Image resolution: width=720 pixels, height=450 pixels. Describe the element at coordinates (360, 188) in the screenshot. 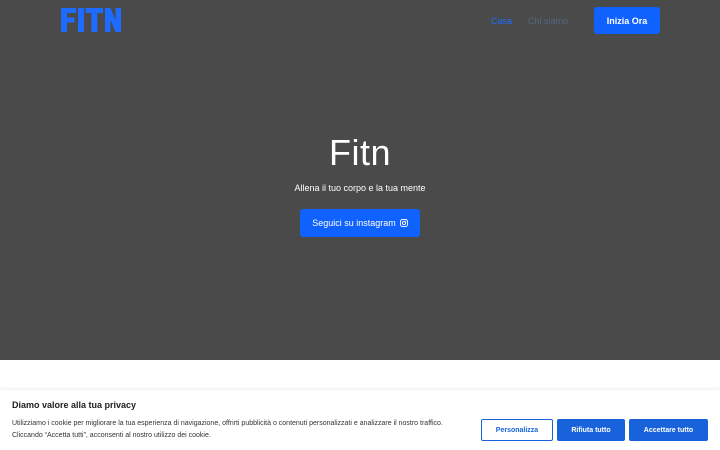

I see `hero-subtitle: Allena il tuo corpo e la tua mente` at that location.